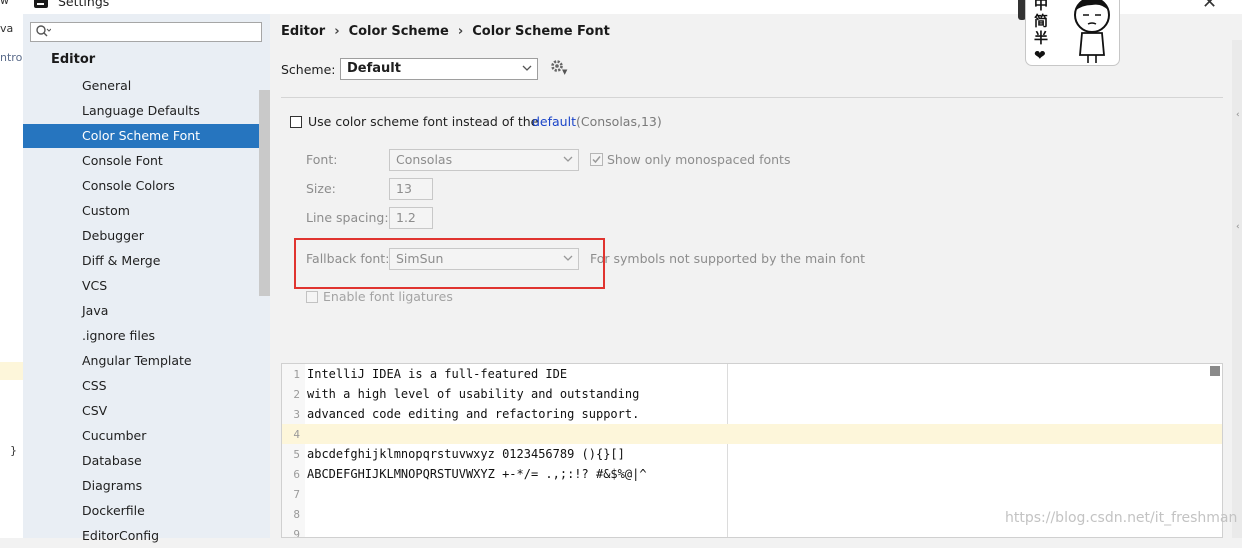  Describe the element at coordinates (752, 97) in the screenshot. I see `section-divider` at that location.